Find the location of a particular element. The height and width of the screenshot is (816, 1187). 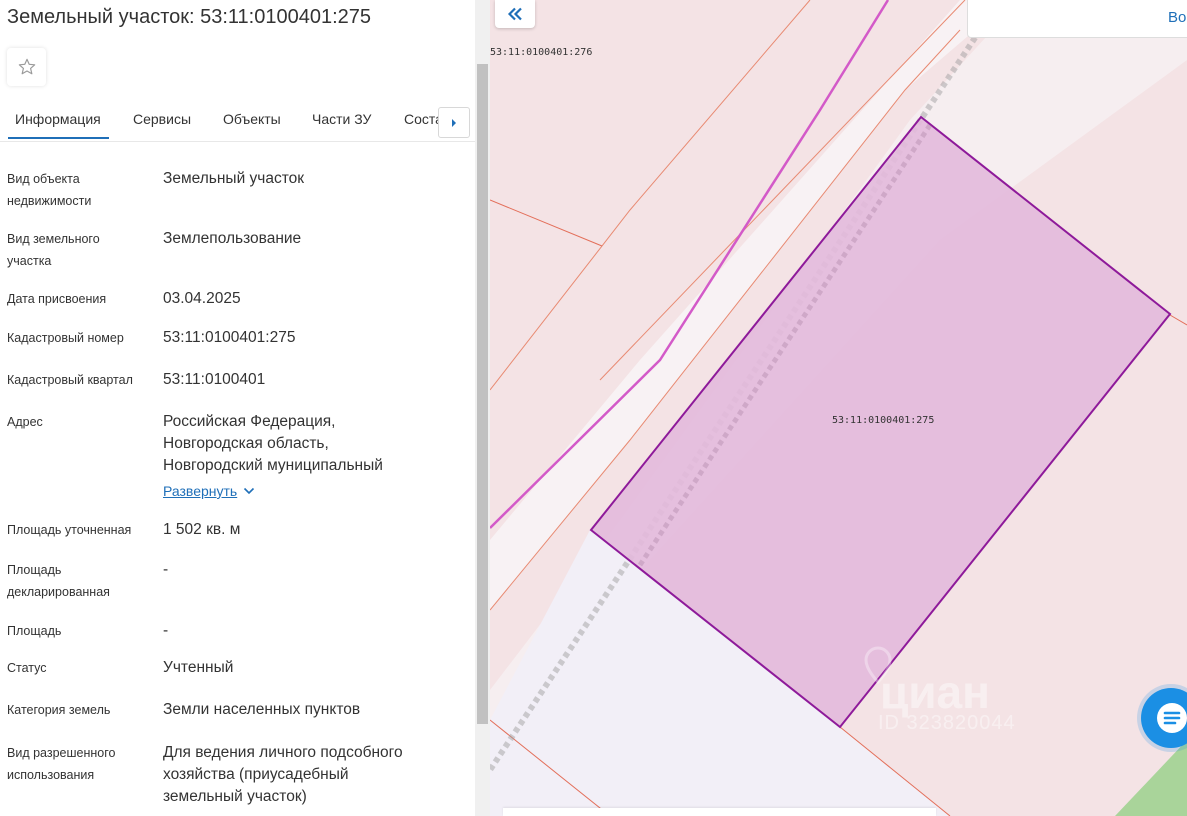

field-value: Земельный участок is located at coordinates (234, 178).